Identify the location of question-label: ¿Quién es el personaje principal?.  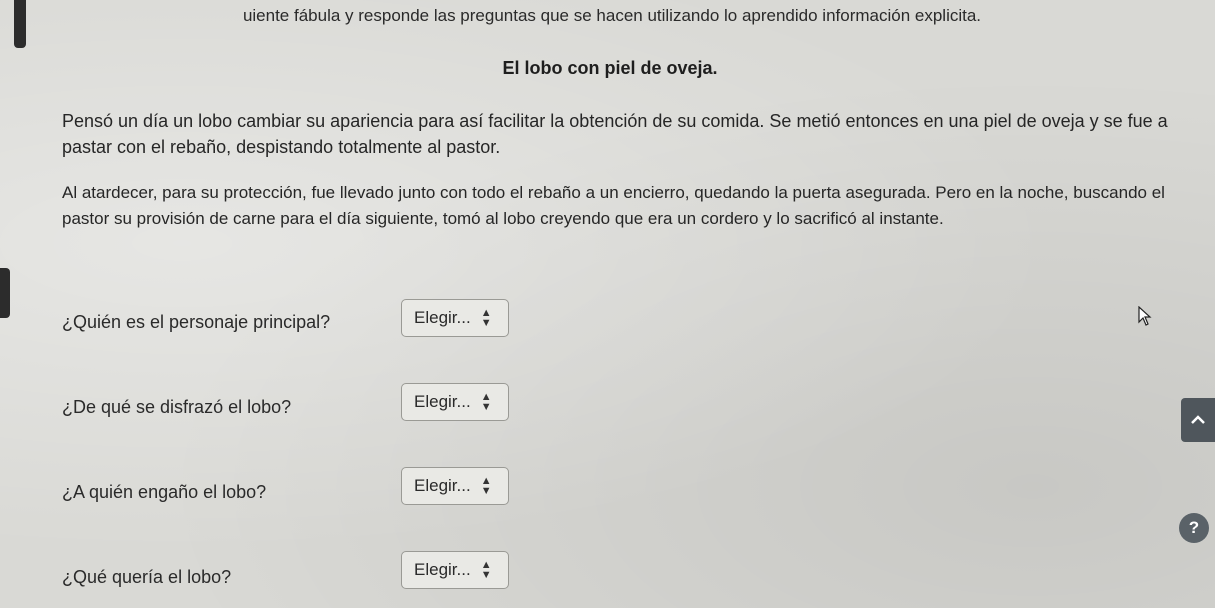
(196, 322).